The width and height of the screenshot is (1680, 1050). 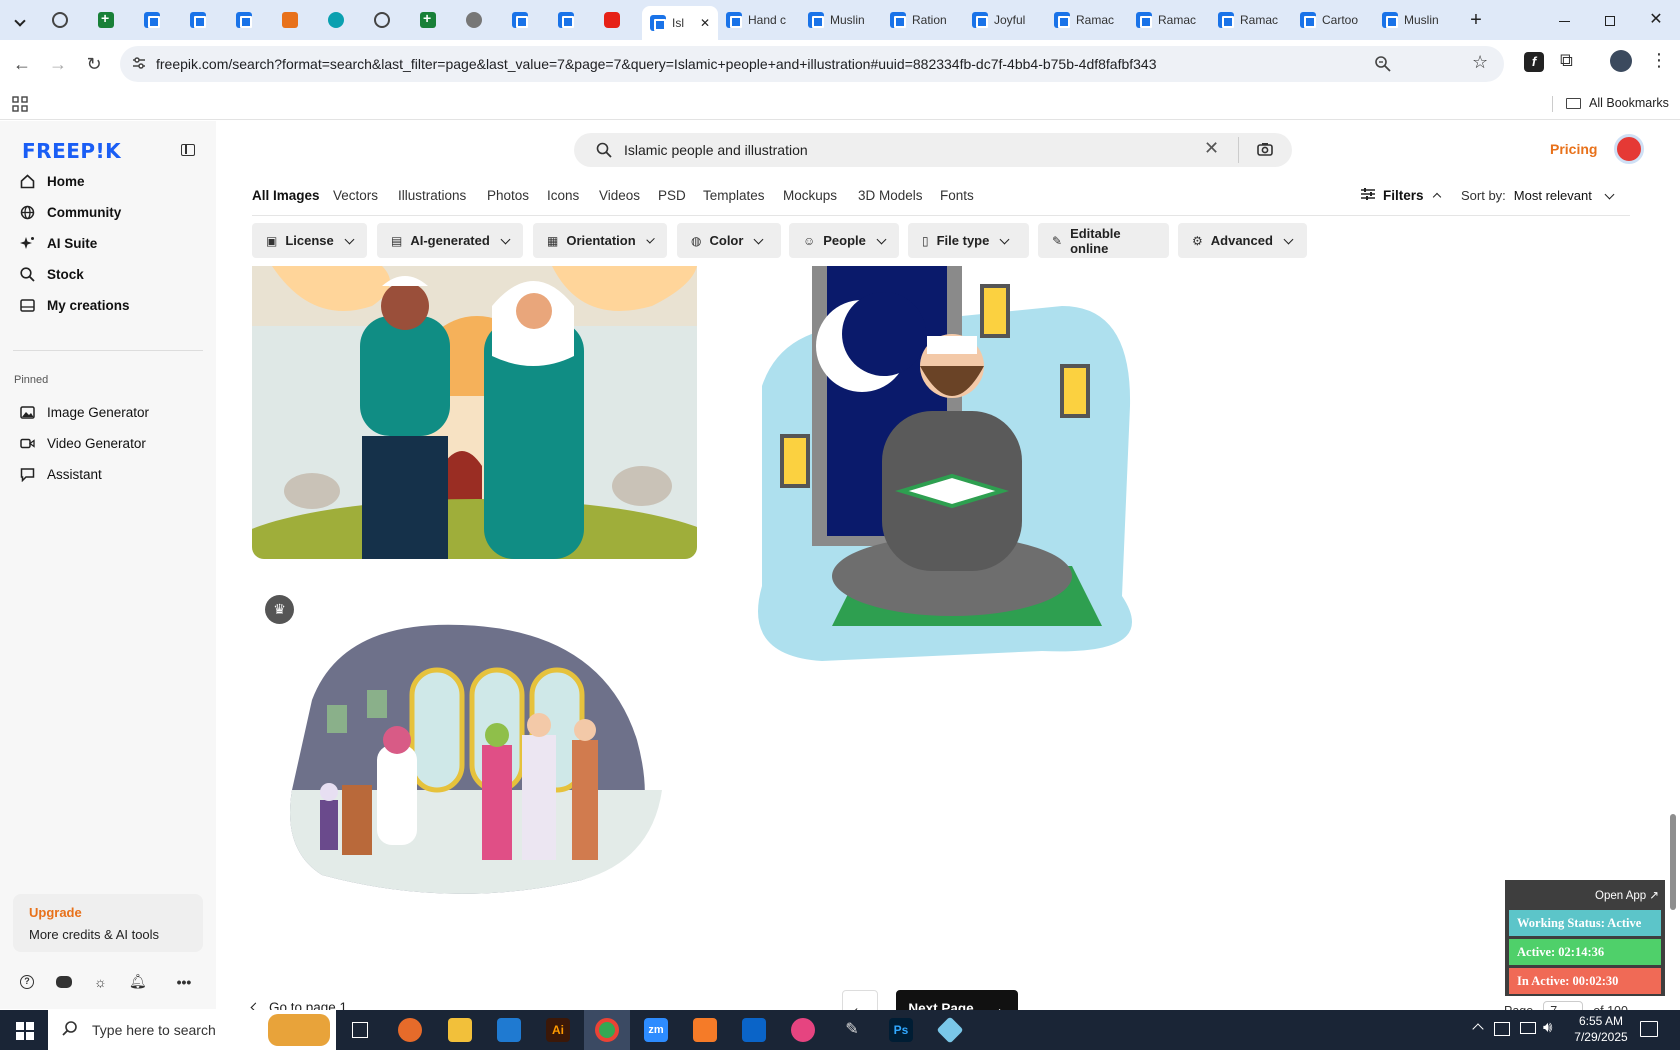 I want to click on camera-search-icon, so click(x=1265, y=152).